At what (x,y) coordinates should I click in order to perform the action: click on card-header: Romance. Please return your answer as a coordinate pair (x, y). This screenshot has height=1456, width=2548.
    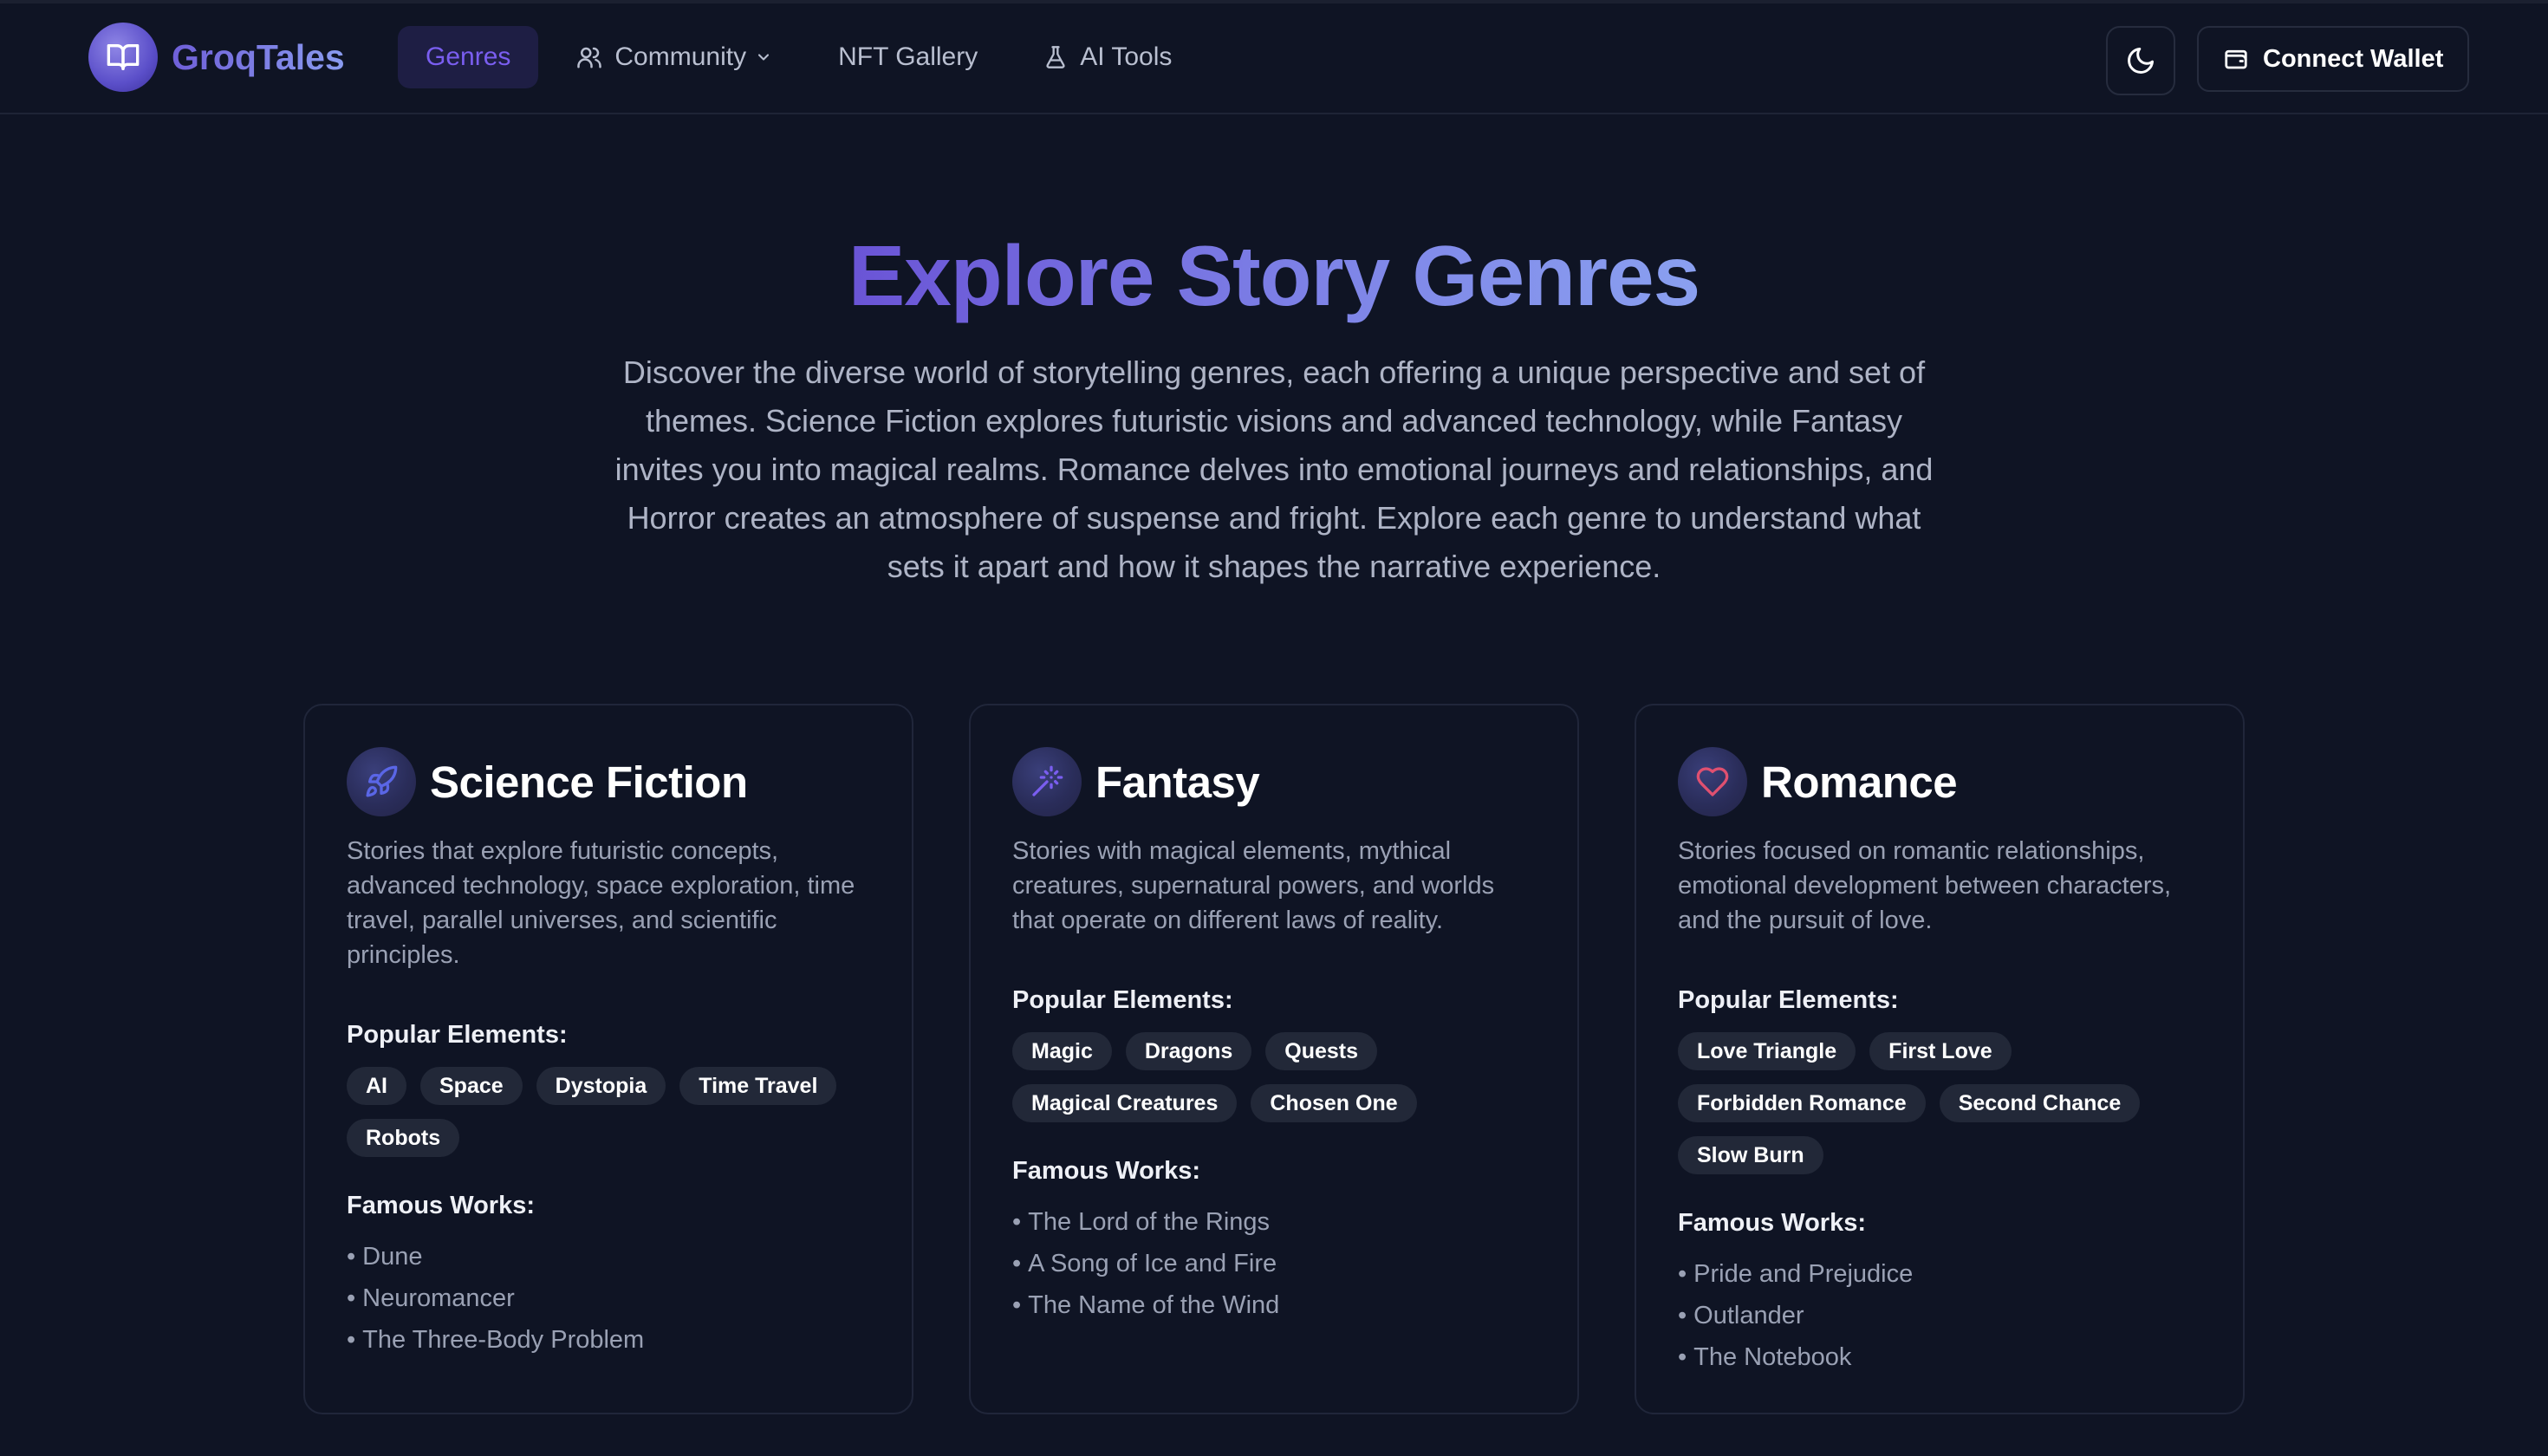
    Looking at the image, I should click on (1939, 781).